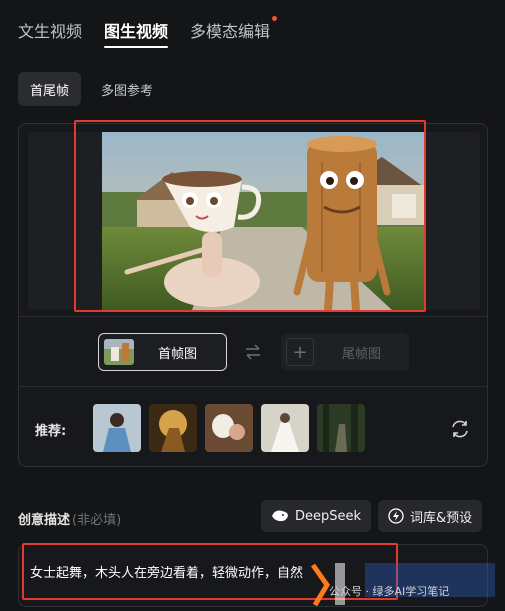 This screenshot has width=505, height=611. I want to click on deepseek-button: DeepSeek, so click(316, 516).